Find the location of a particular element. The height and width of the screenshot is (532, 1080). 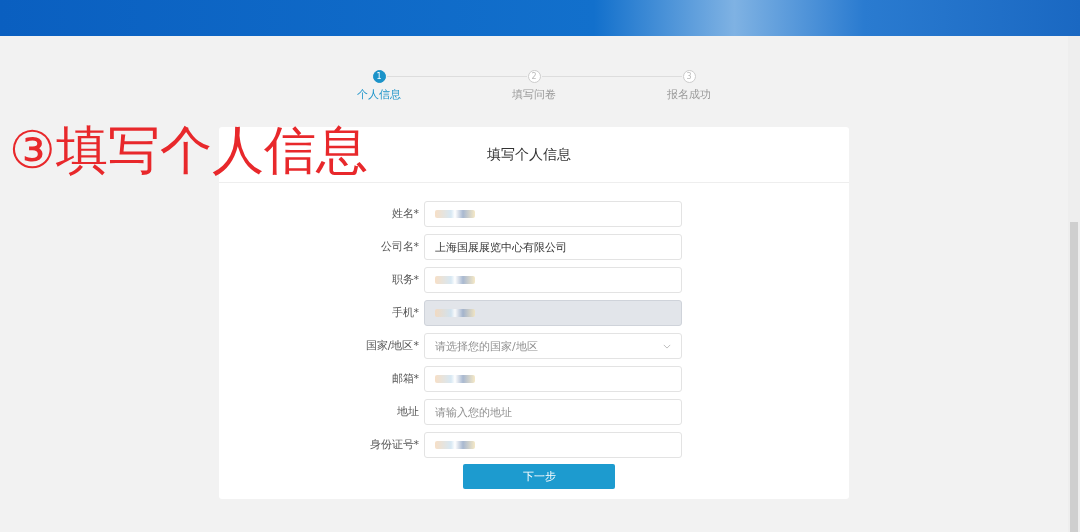

field-label: 姓名* is located at coordinates (405, 214).